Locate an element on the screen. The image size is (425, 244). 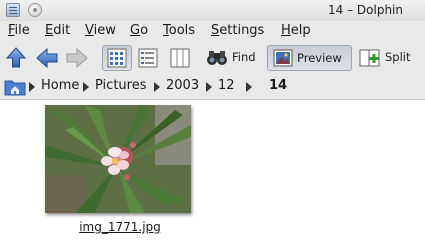
split-view-icon is located at coordinates (369, 58).